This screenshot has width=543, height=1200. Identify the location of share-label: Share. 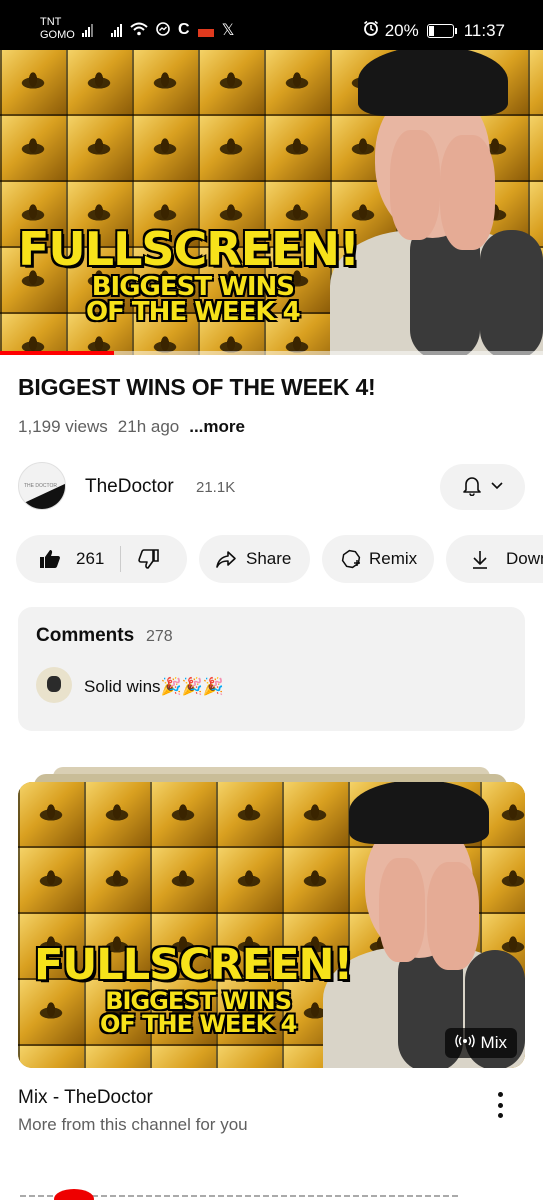
(269, 558).